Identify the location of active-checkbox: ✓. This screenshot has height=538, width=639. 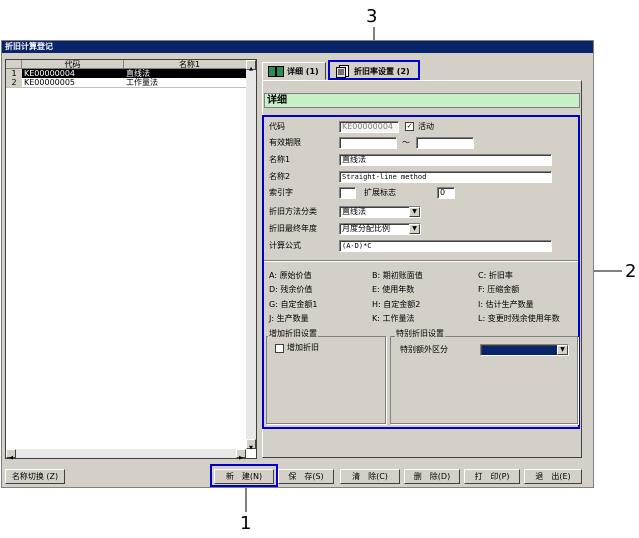
(409, 126).